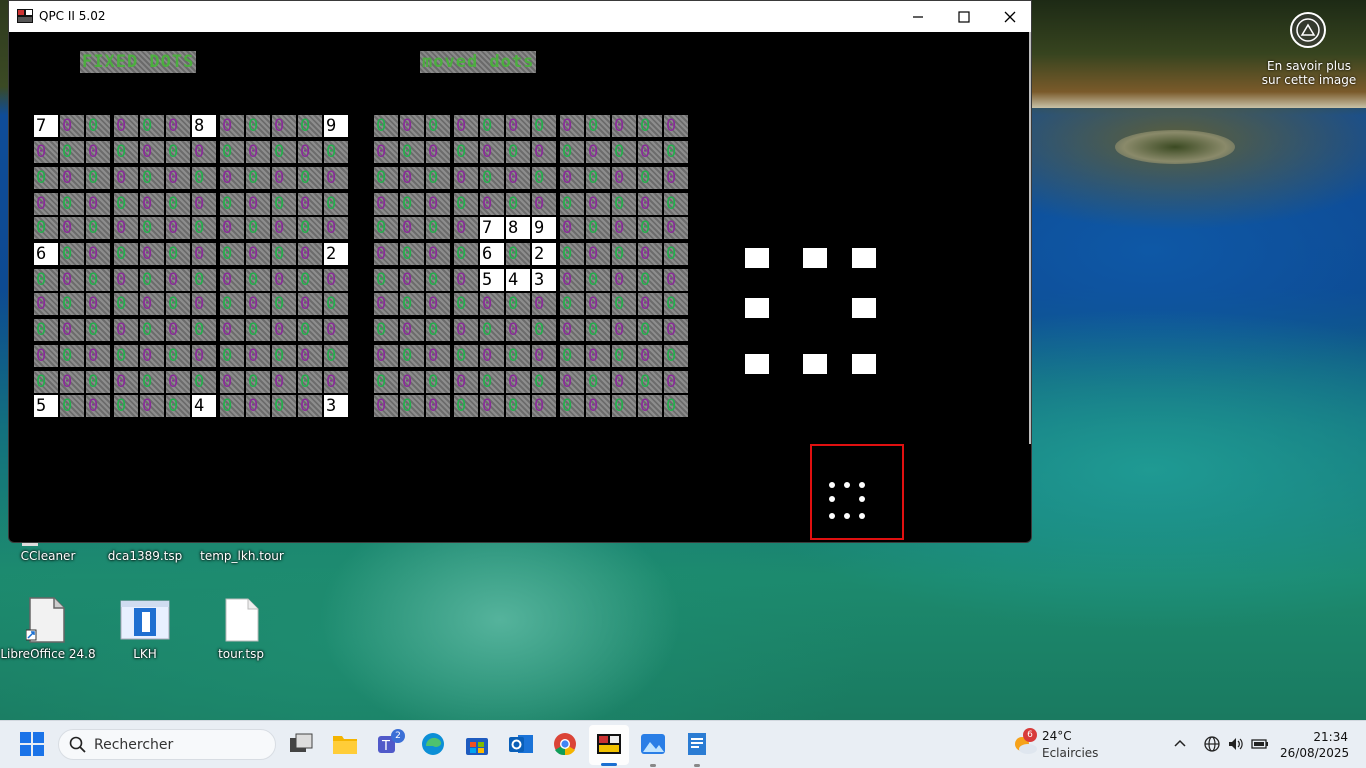  Describe the element at coordinates (1070, 753) in the screenshot. I see `weather-description: Eclaircies` at that location.